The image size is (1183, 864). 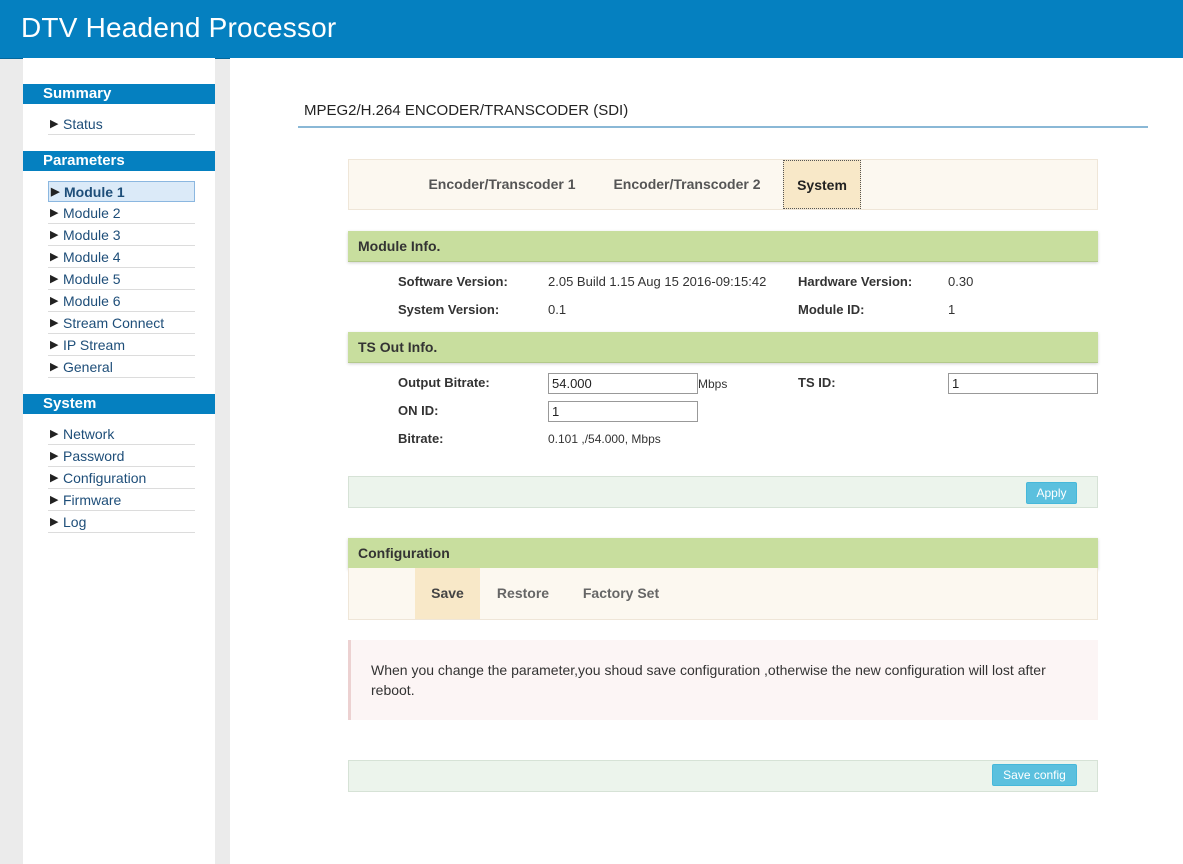 What do you see at coordinates (961, 281) in the screenshot?
I see `hardware-version-value: 0.30` at bounding box center [961, 281].